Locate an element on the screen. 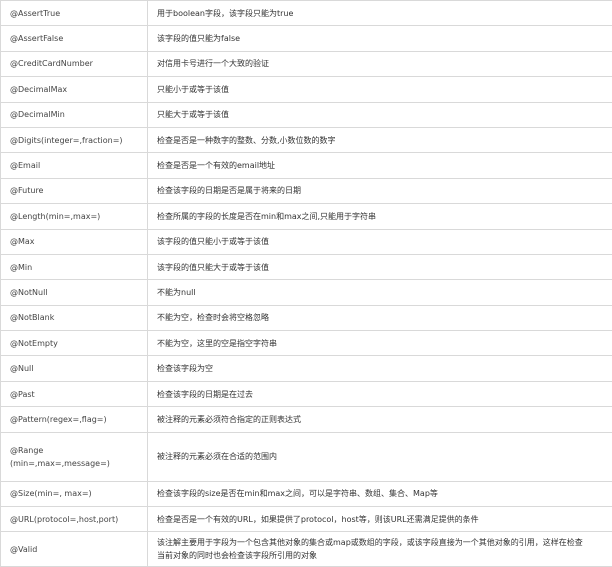 This screenshot has width=612, height=567. annotation-cell: @Email is located at coordinates (74, 165).